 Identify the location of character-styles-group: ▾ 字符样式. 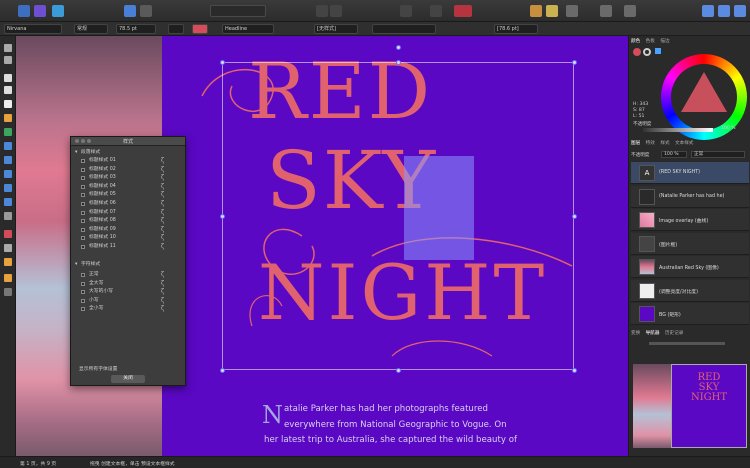
(128, 265).